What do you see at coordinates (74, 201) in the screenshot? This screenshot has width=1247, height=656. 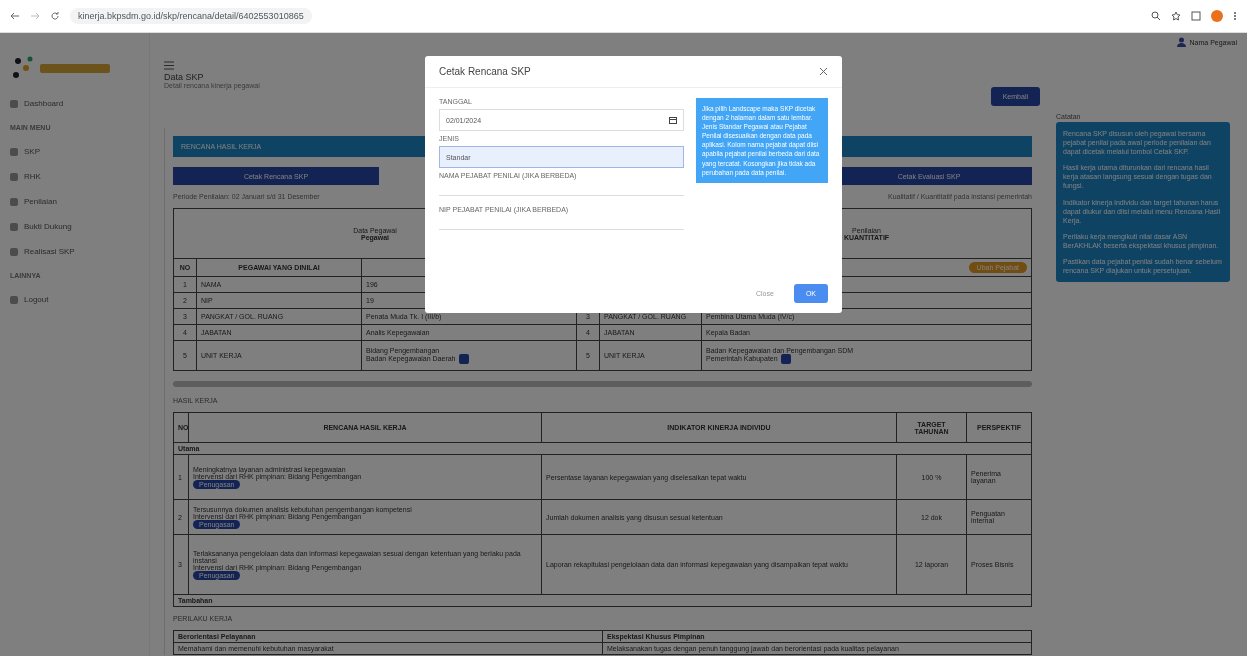 I see `sidebar-item: Penilaian` at bounding box center [74, 201].